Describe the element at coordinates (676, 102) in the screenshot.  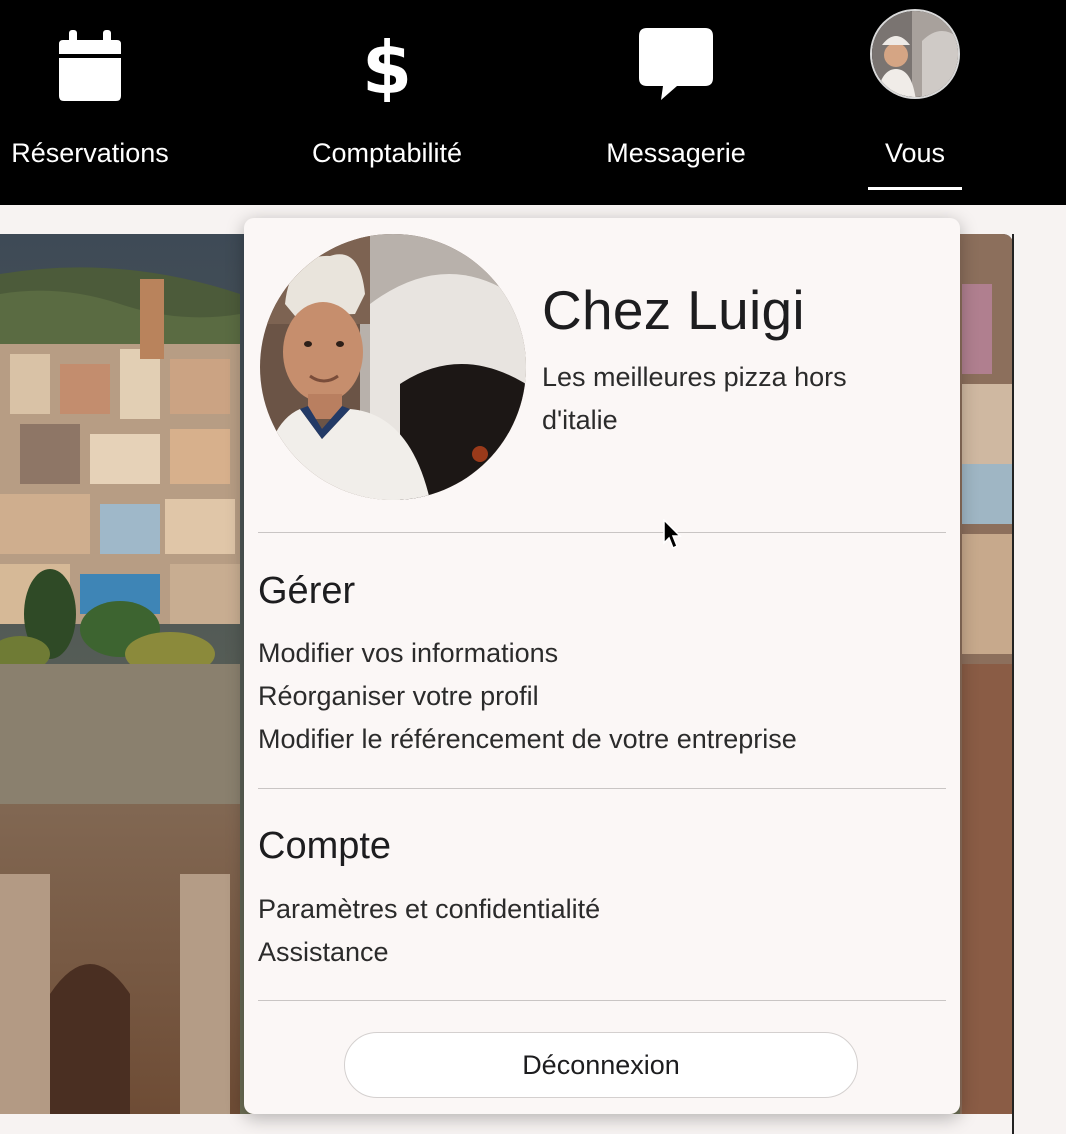
I see `nav-item-messagerie: Messagerie` at that location.